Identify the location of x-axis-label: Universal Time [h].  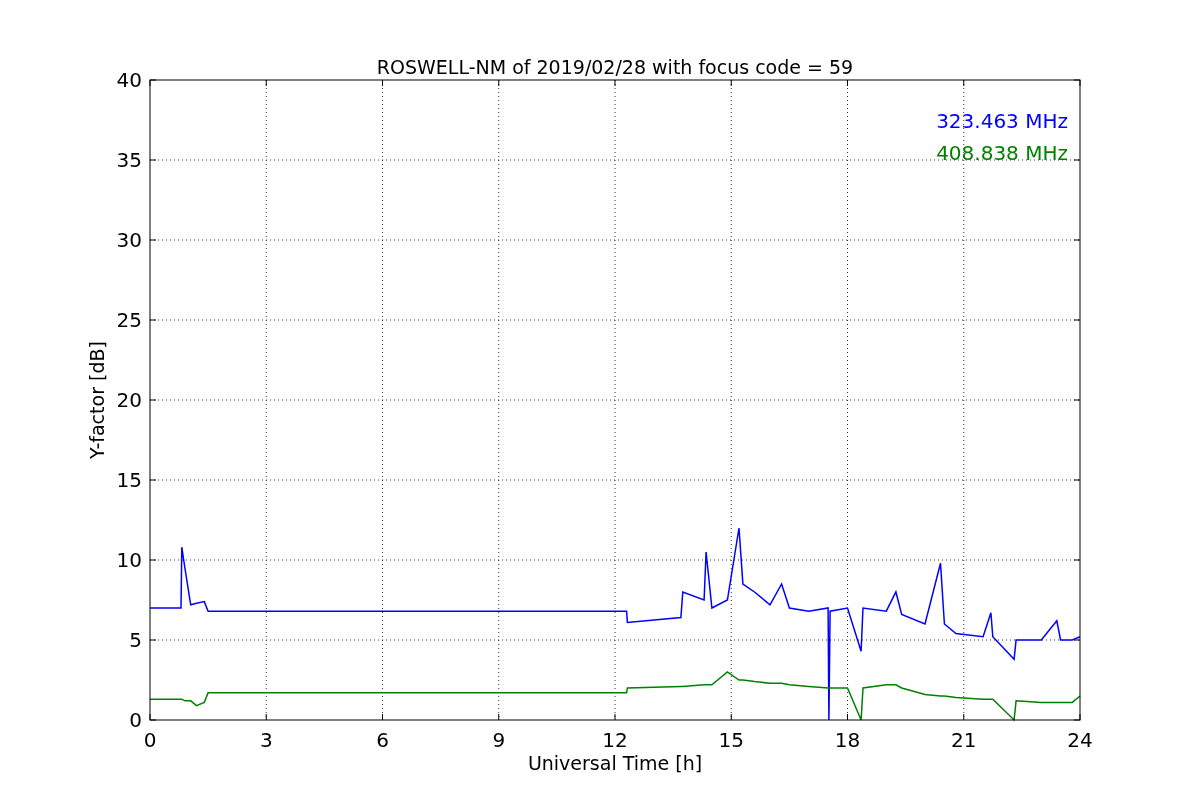
(615, 763).